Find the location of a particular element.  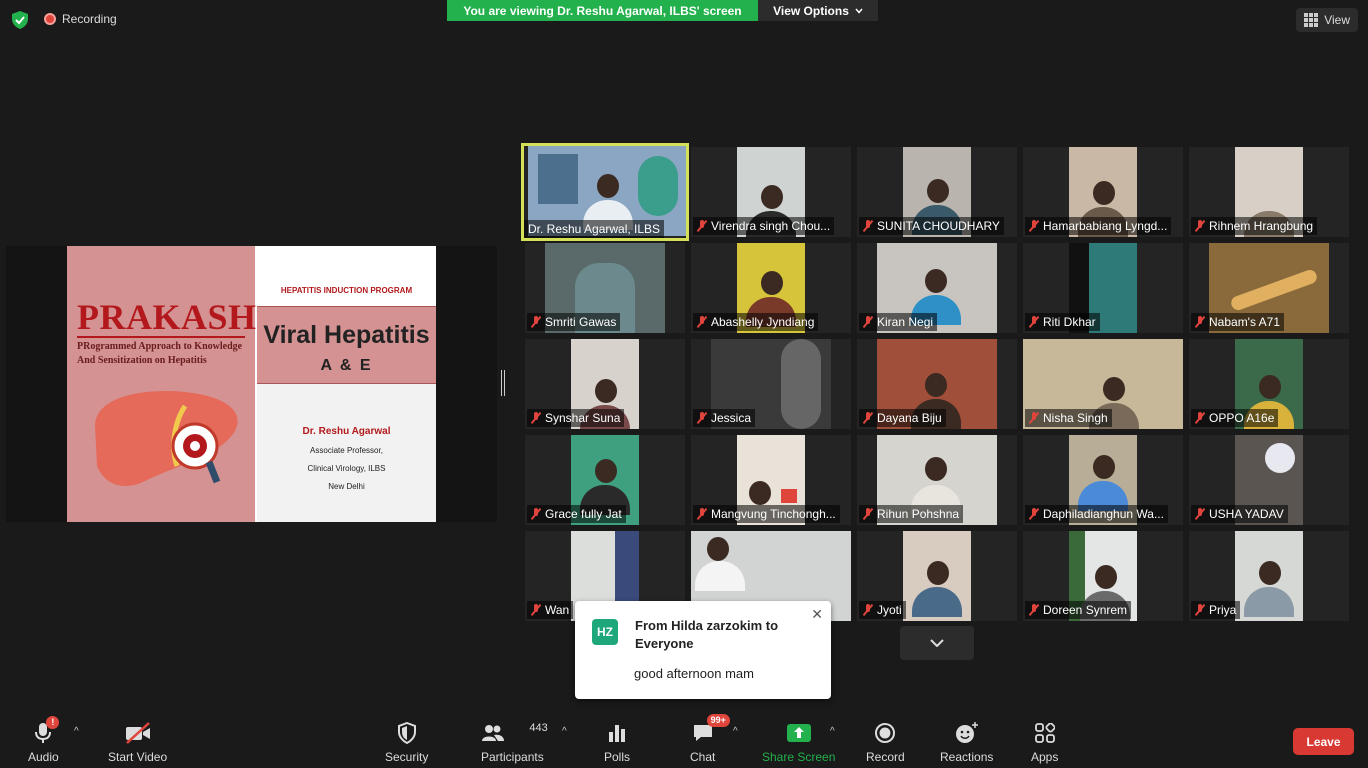

video-tile: Doreen Synrem is located at coordinates (1103, 576).